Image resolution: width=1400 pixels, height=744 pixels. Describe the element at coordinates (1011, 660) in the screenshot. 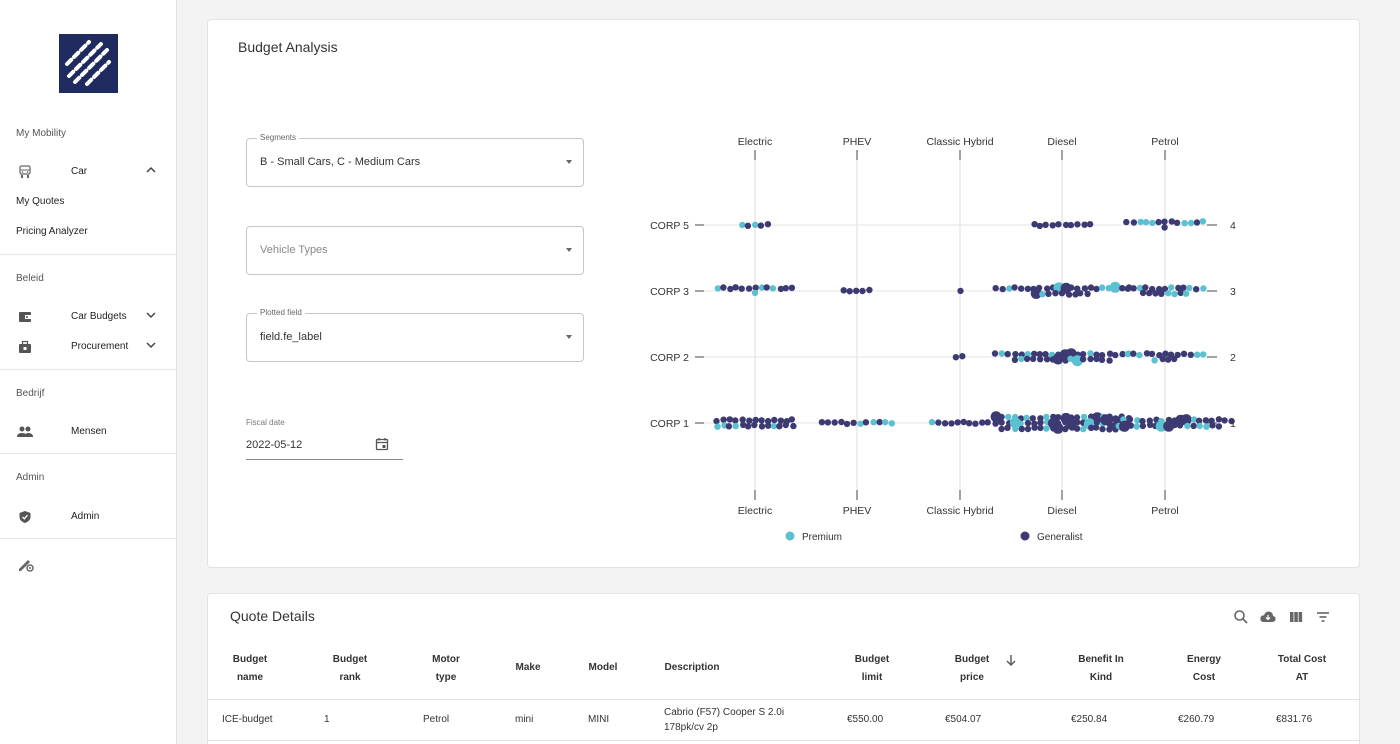

I see `sort-descending-icon` at that location.